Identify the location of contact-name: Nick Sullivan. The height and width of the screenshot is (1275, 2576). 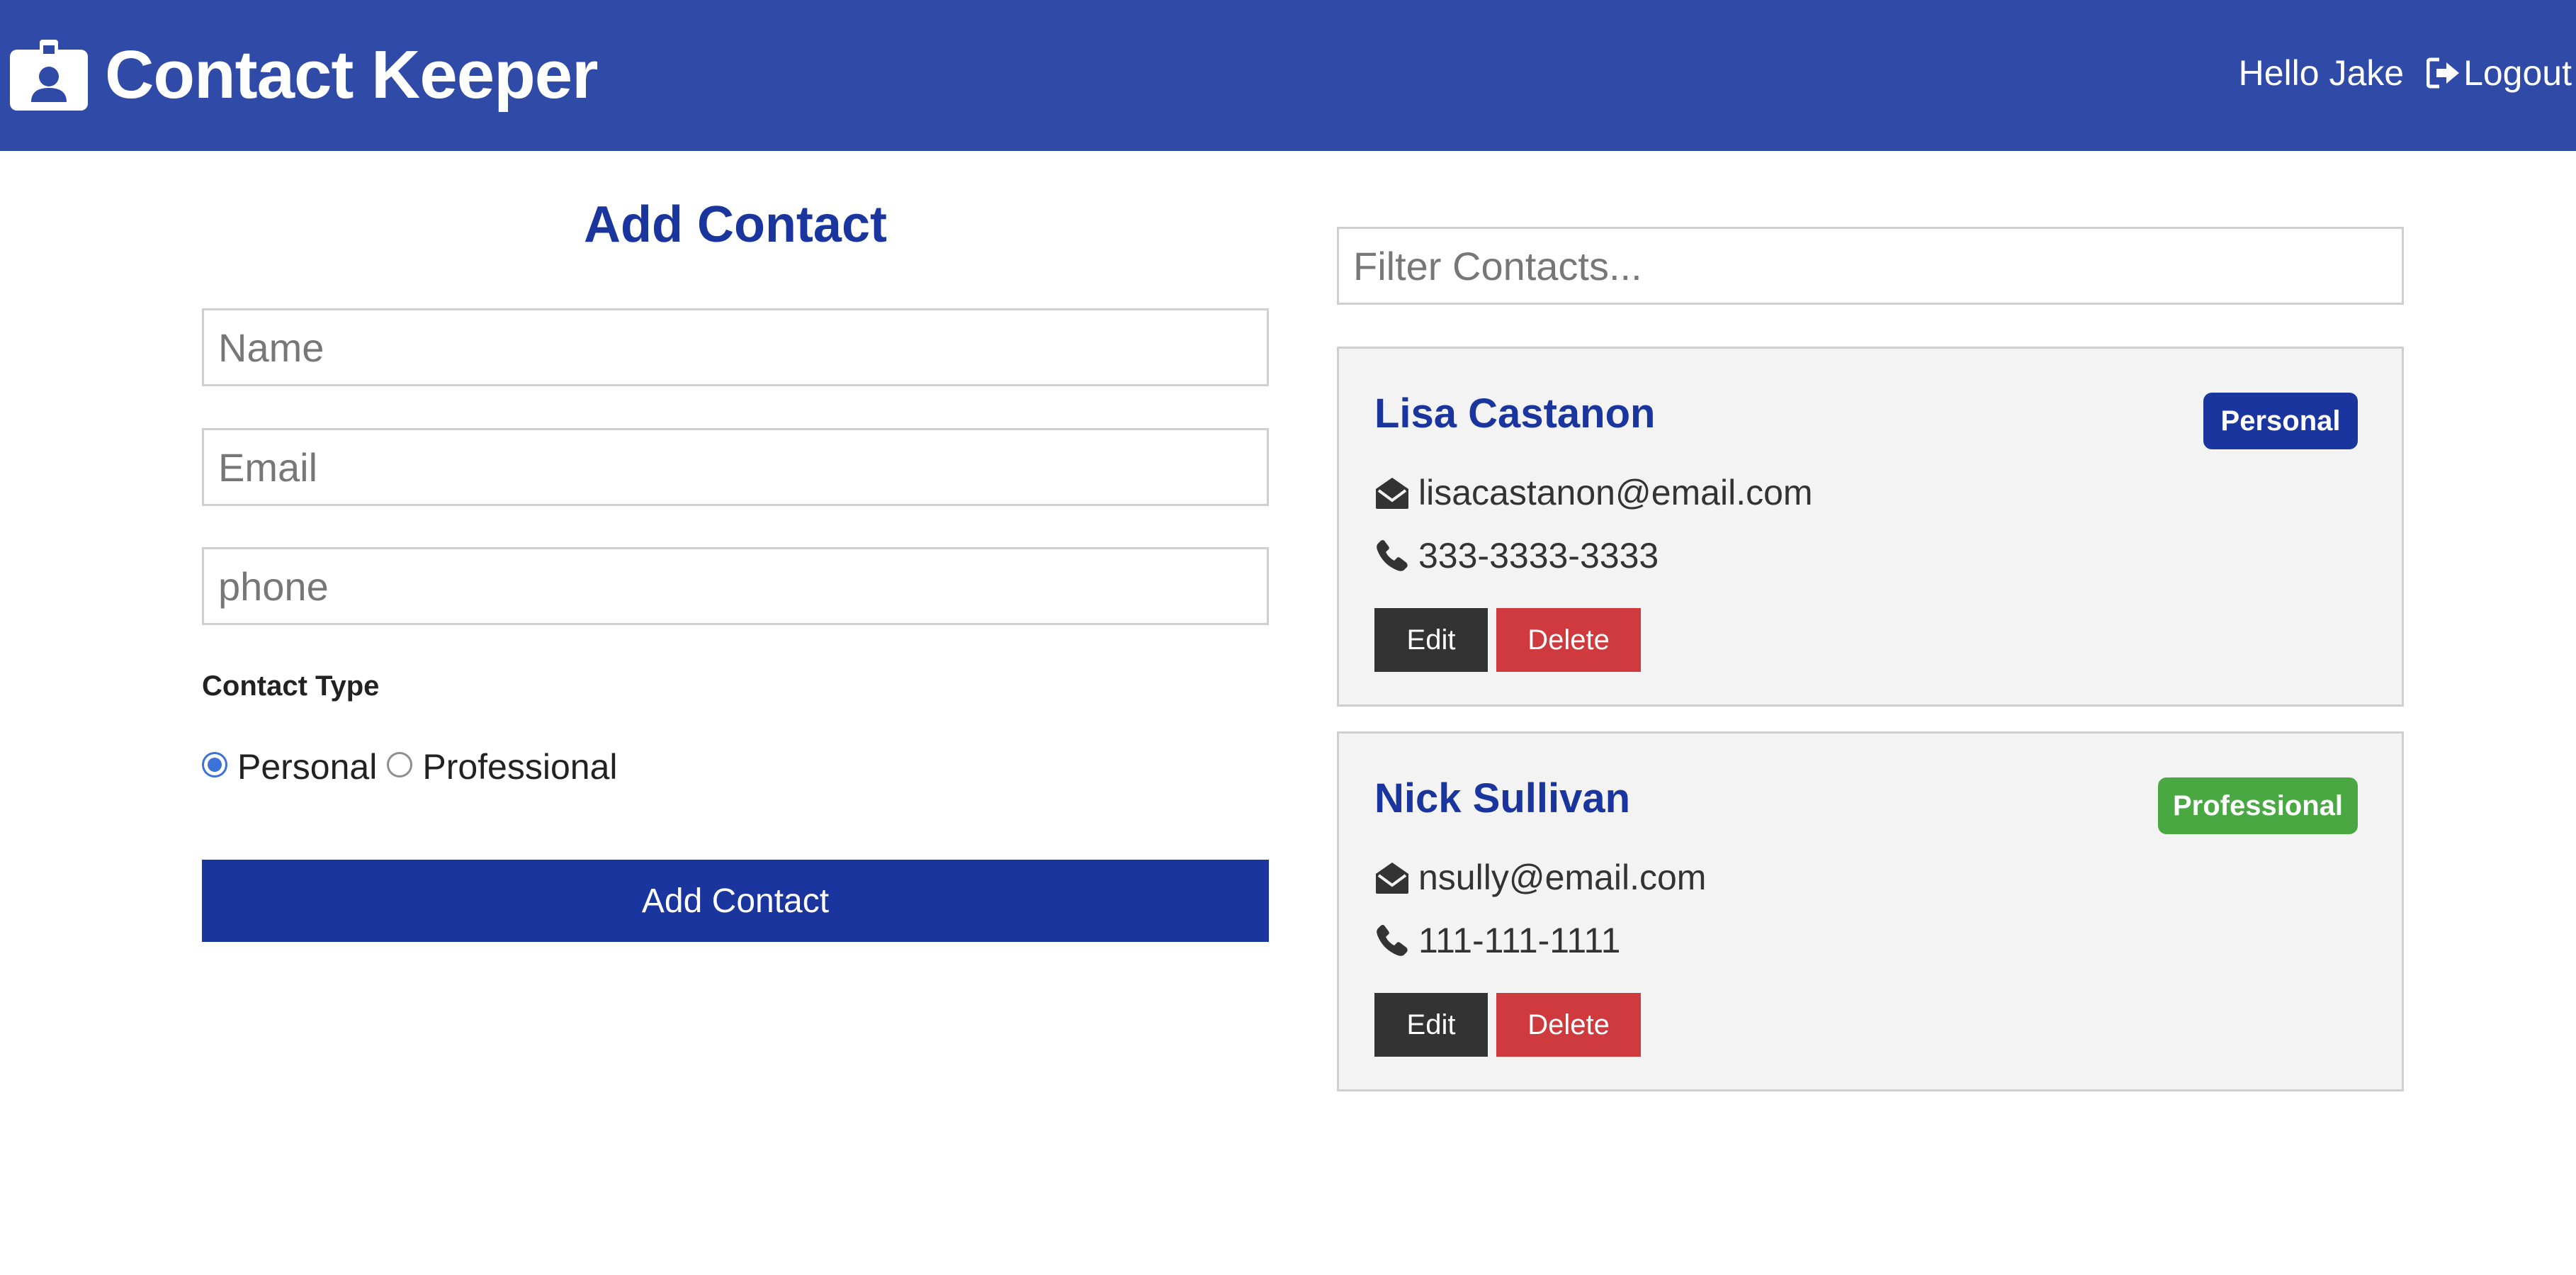
(1502, 798).